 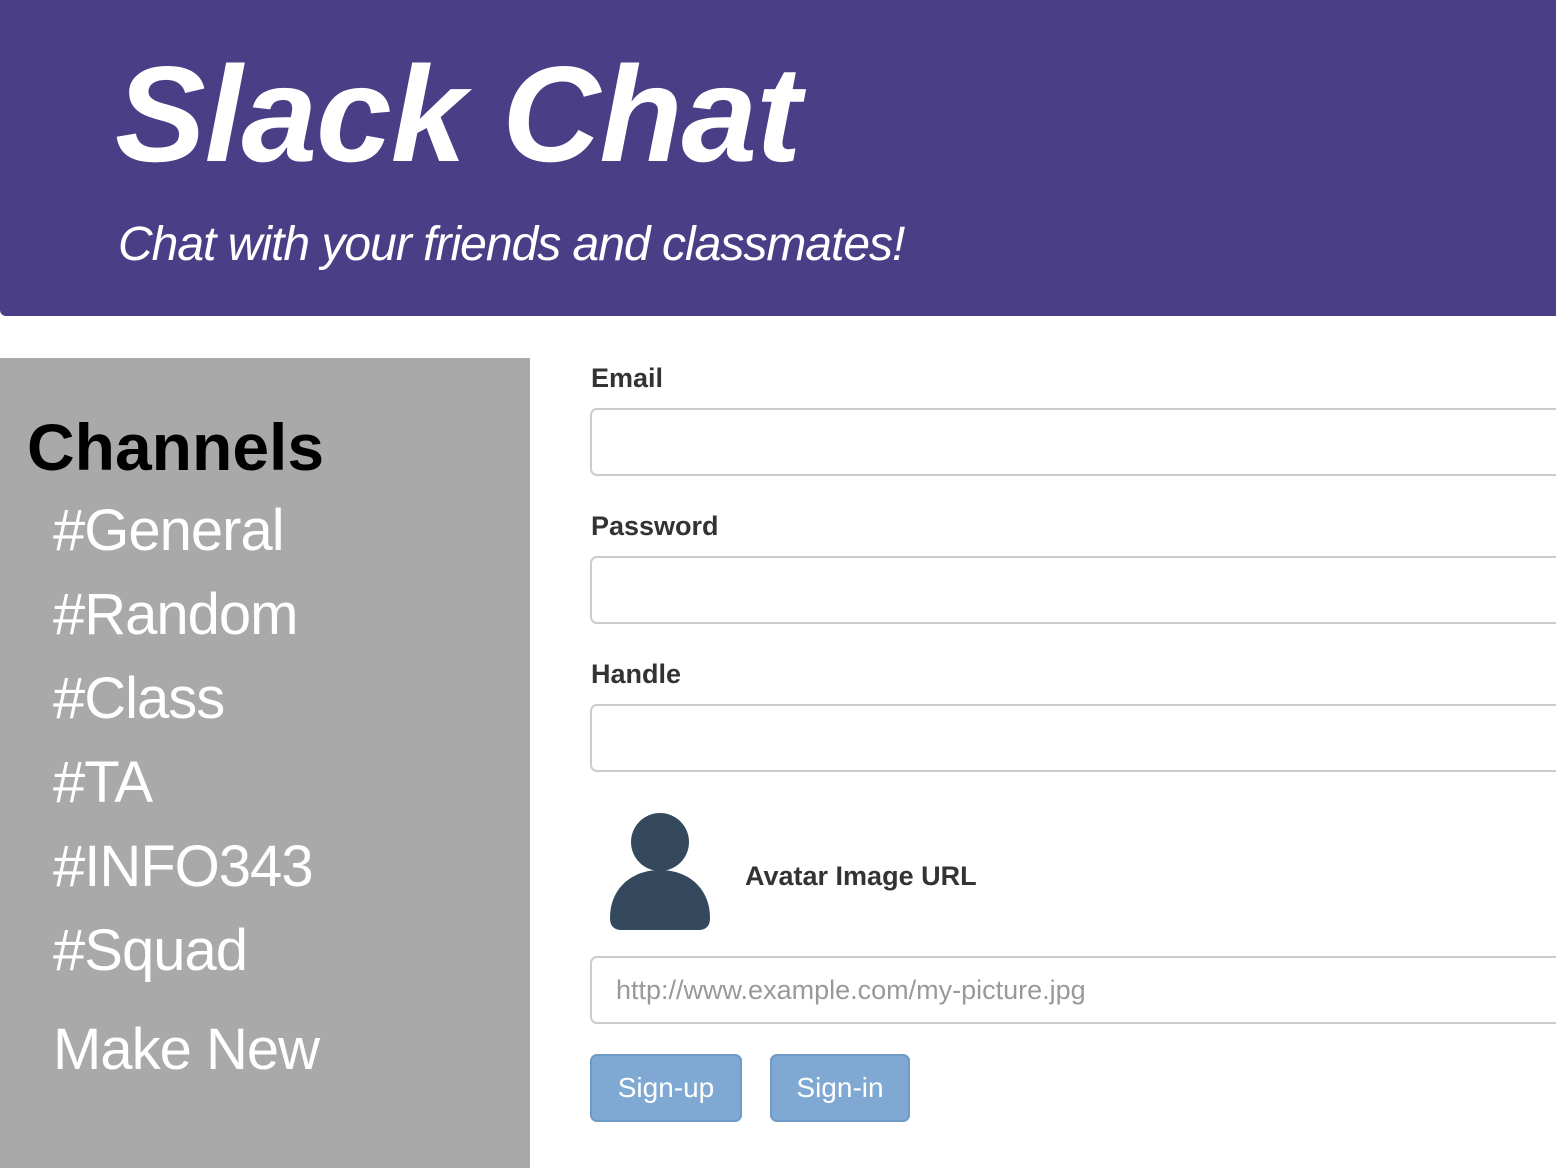 I want to click on email-field, so click(x=1073, y=442).